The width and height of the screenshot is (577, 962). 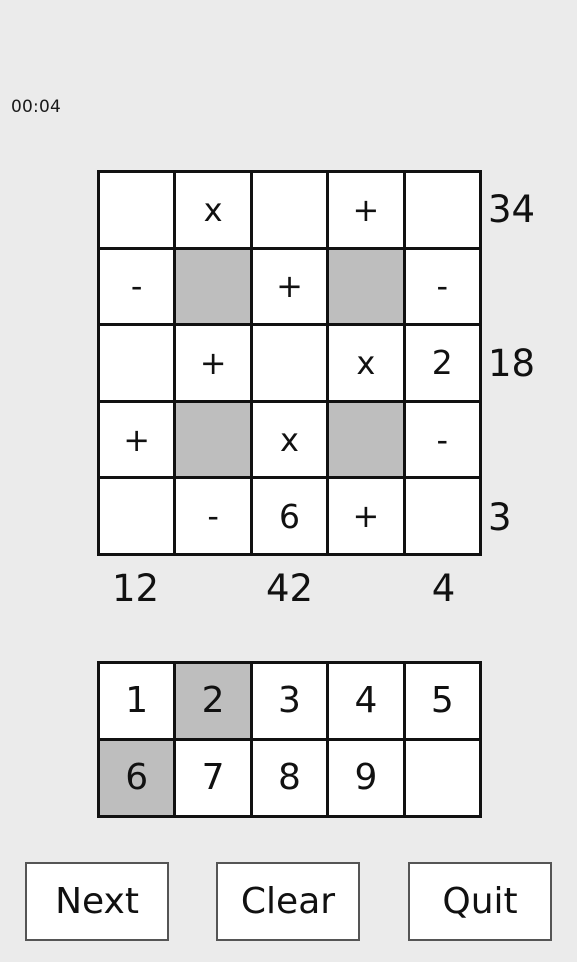 What do you see at coordinates (512, 209) in the screenshot?
I see `row-result-1: 34` at bounding box center [512, 209].